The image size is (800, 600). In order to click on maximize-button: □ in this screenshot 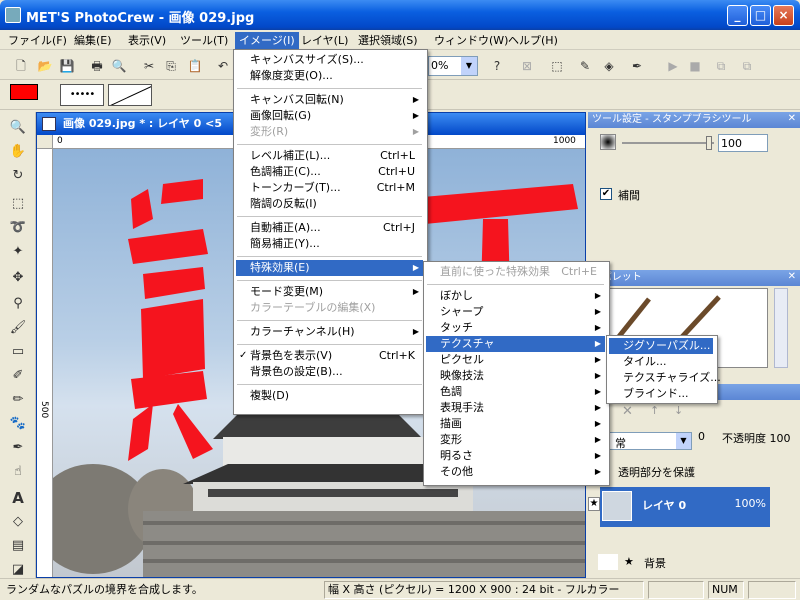, I will do `click(760, 15)`.